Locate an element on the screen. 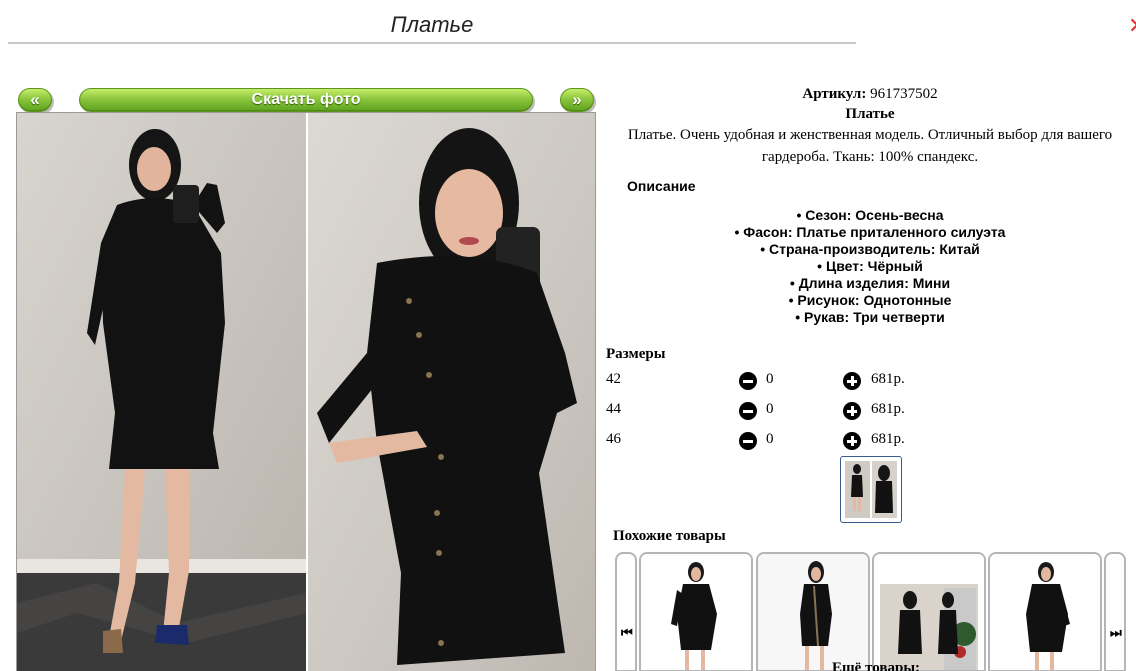 Image resolution: width=1136 pixels, height=671 pixels. size-row: 44 0 681р. is located at coordinates (766, 411).